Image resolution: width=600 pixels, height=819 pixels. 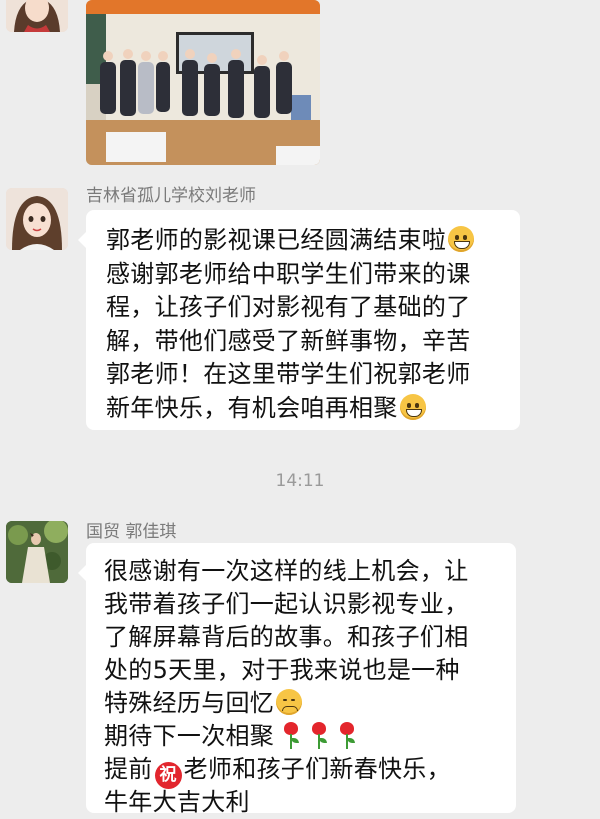 What do you see at coordinates (168, 775) in the screenshot?
I see `zhu-blessing-icon: 祝` at bounding box center [168, 775].